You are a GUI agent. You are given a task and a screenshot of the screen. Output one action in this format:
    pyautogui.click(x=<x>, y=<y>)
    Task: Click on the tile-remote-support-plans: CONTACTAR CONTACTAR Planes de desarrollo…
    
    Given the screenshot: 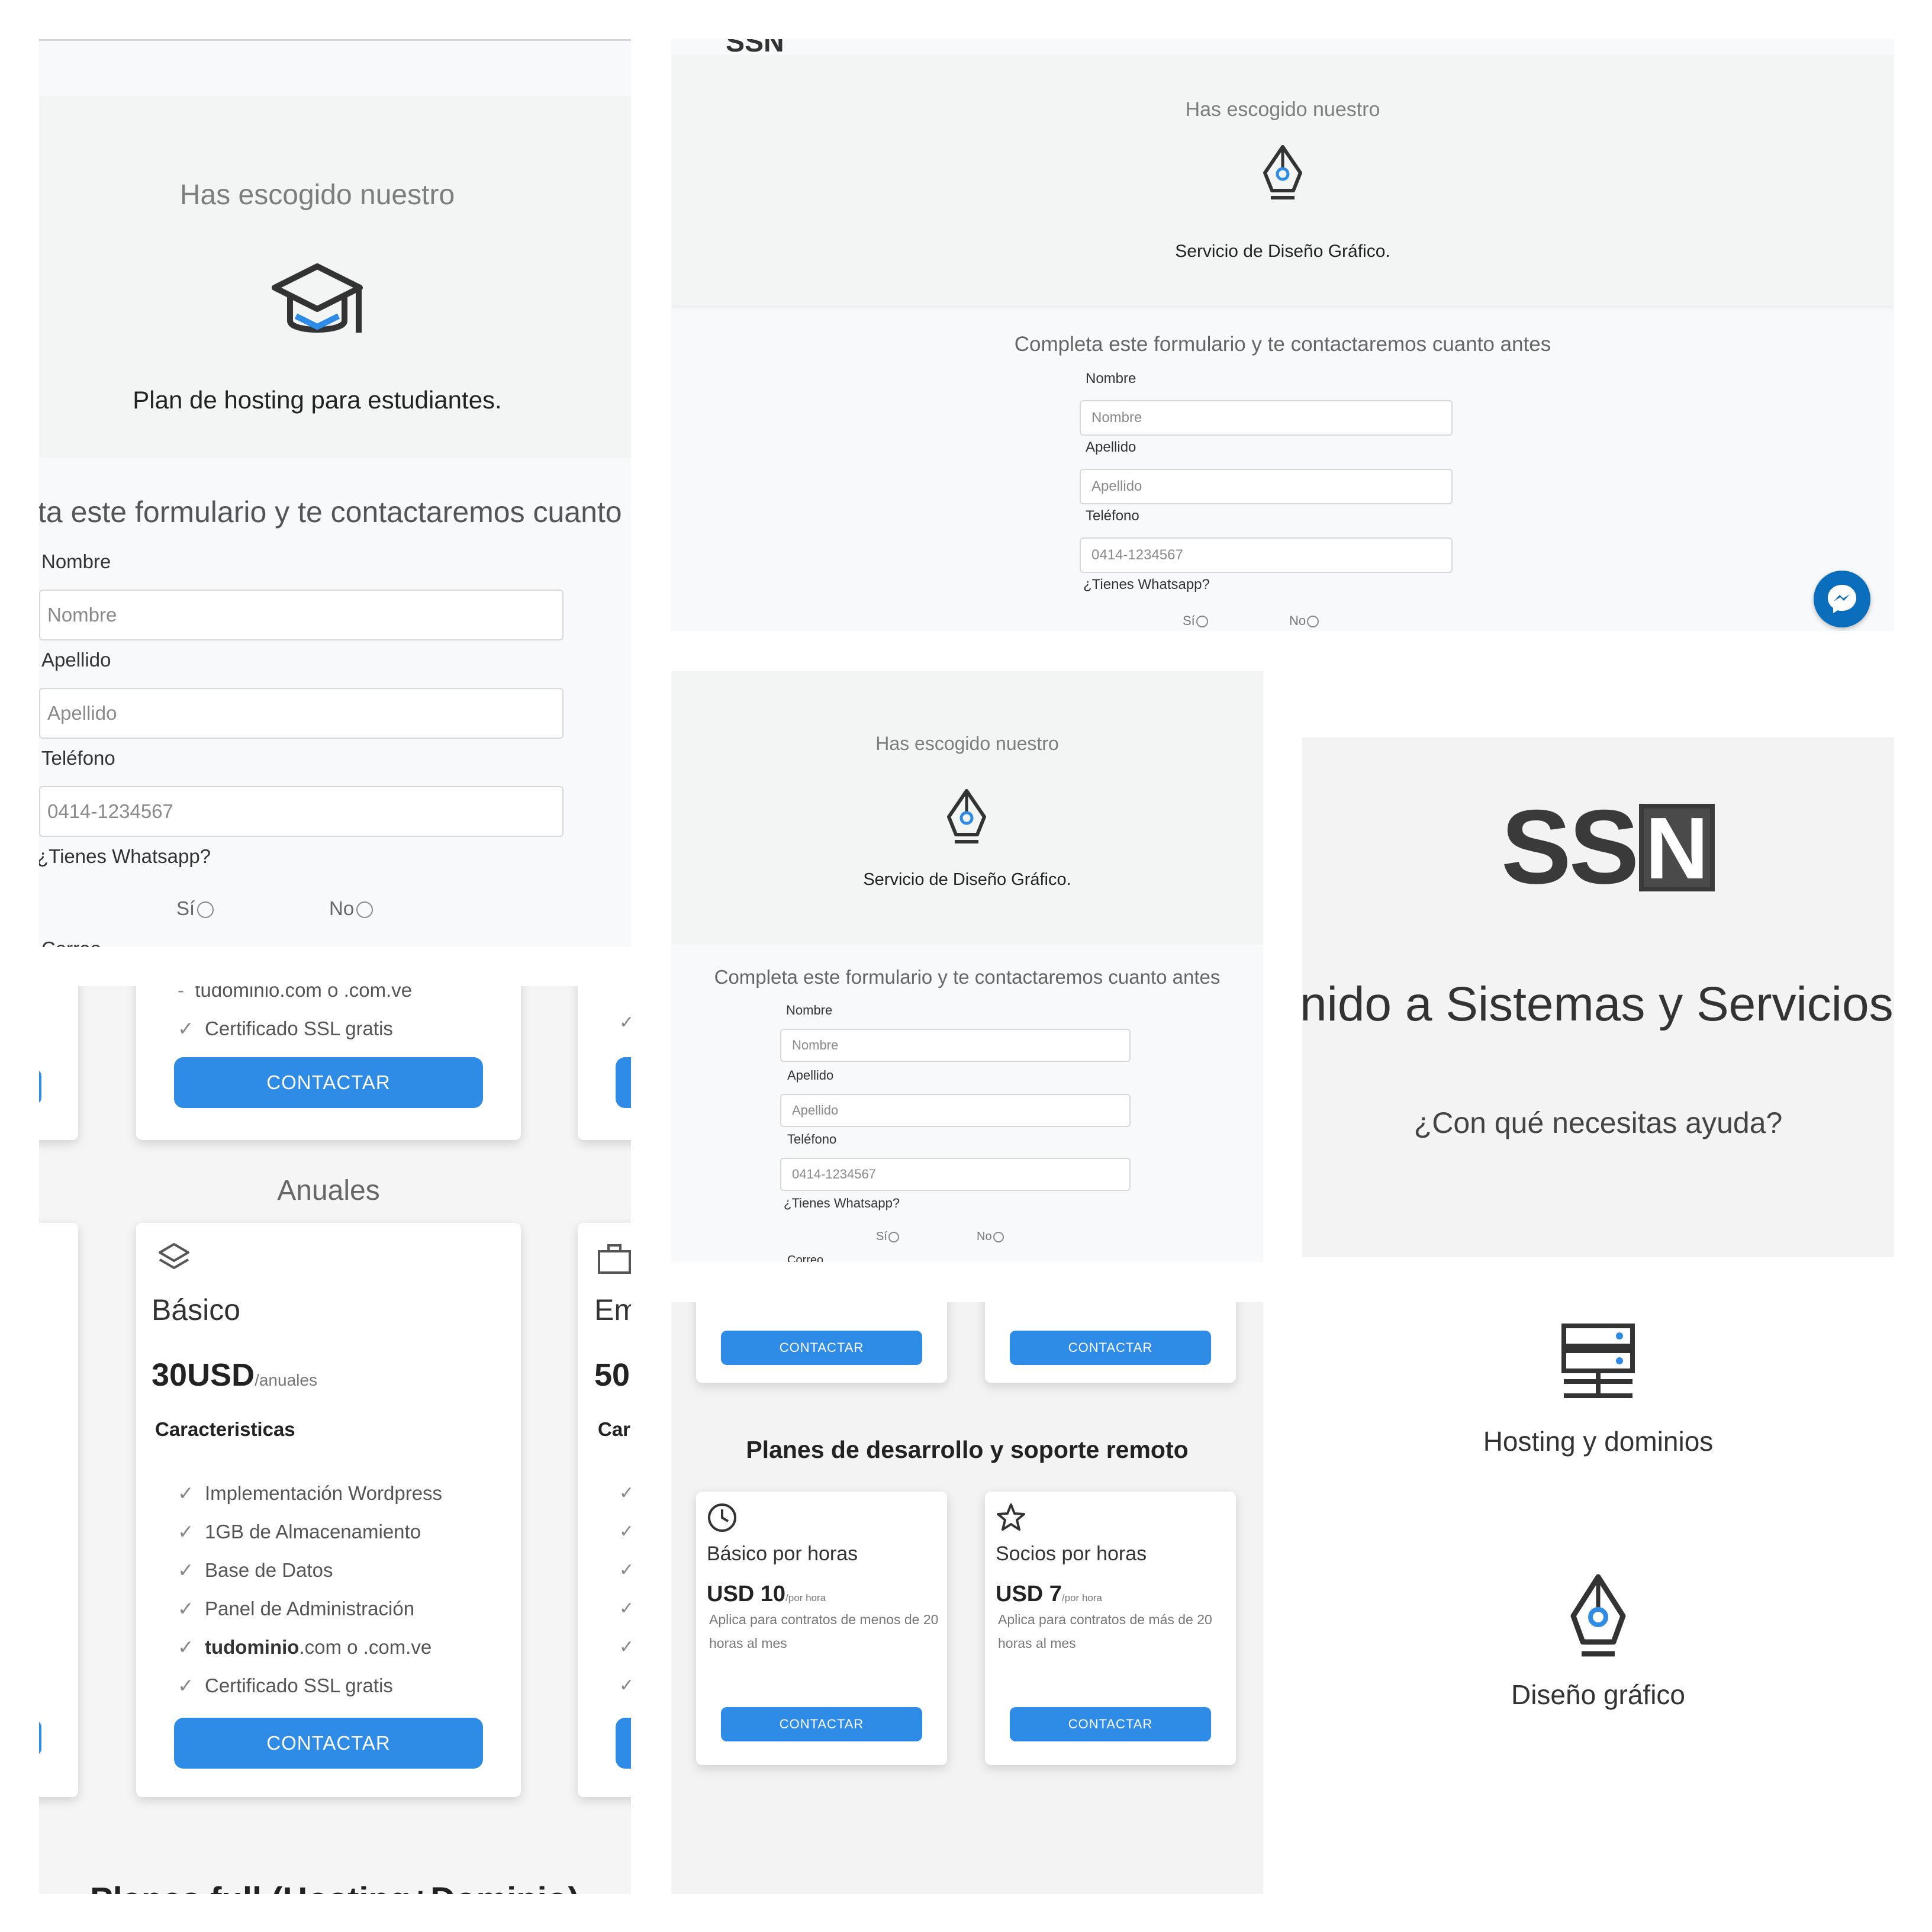 What is the action you would take?
    pyautogui.click(x=967, y=1598)
    